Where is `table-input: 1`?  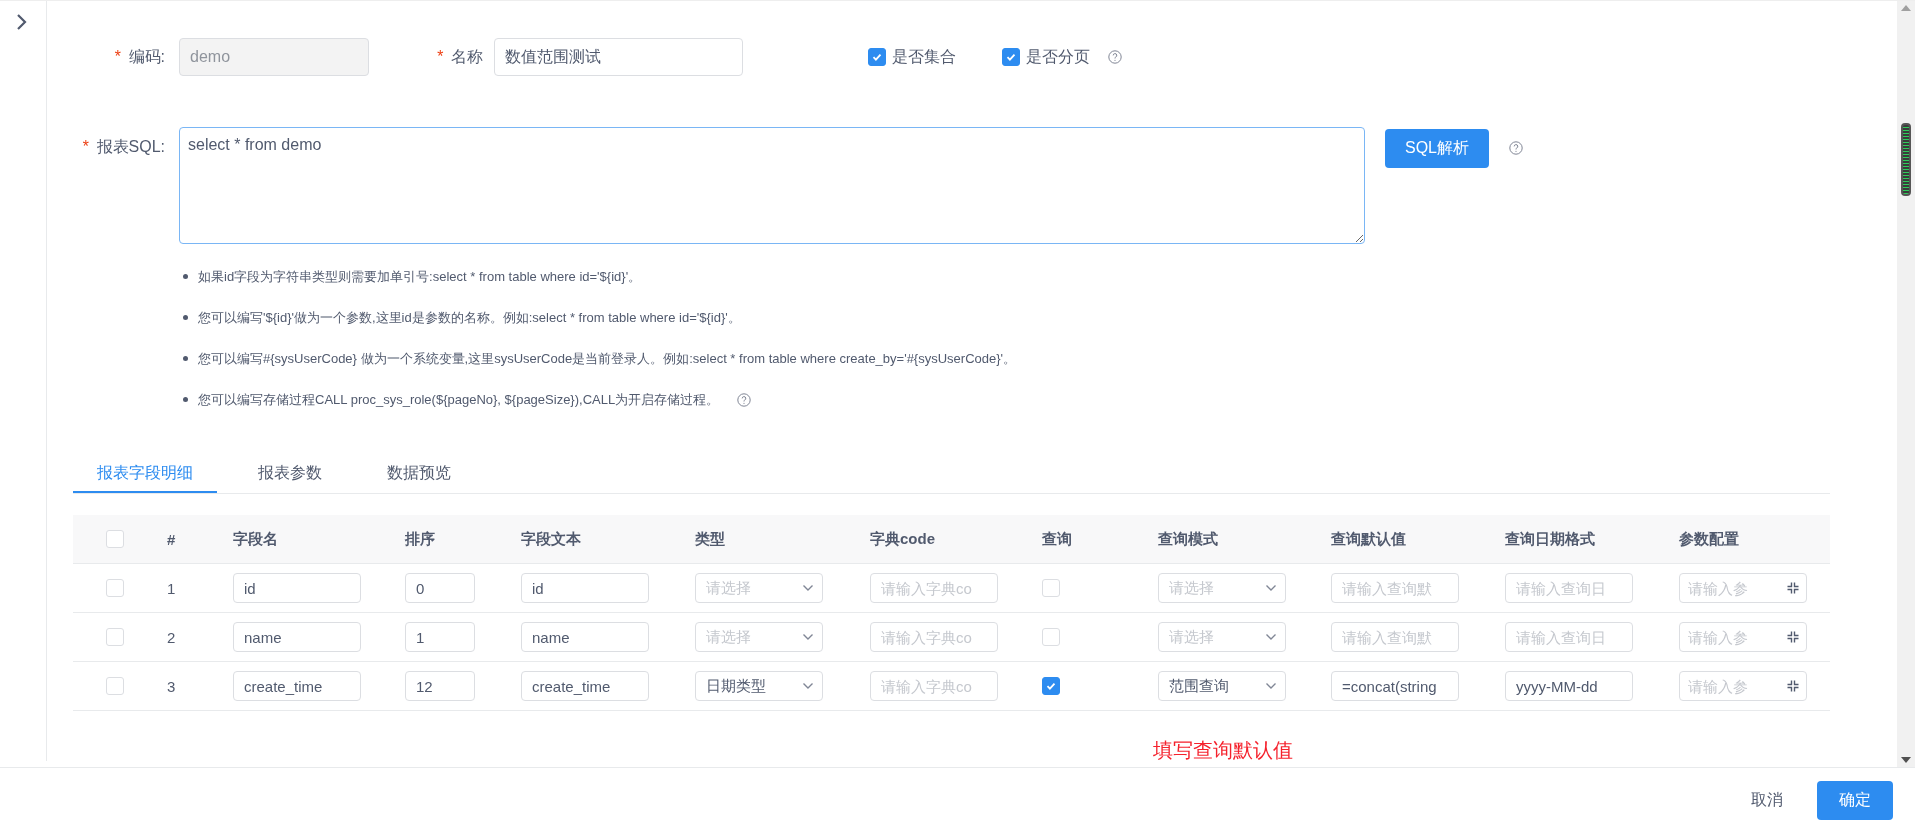 table-input: 1 is located at coordinates (440, 637).